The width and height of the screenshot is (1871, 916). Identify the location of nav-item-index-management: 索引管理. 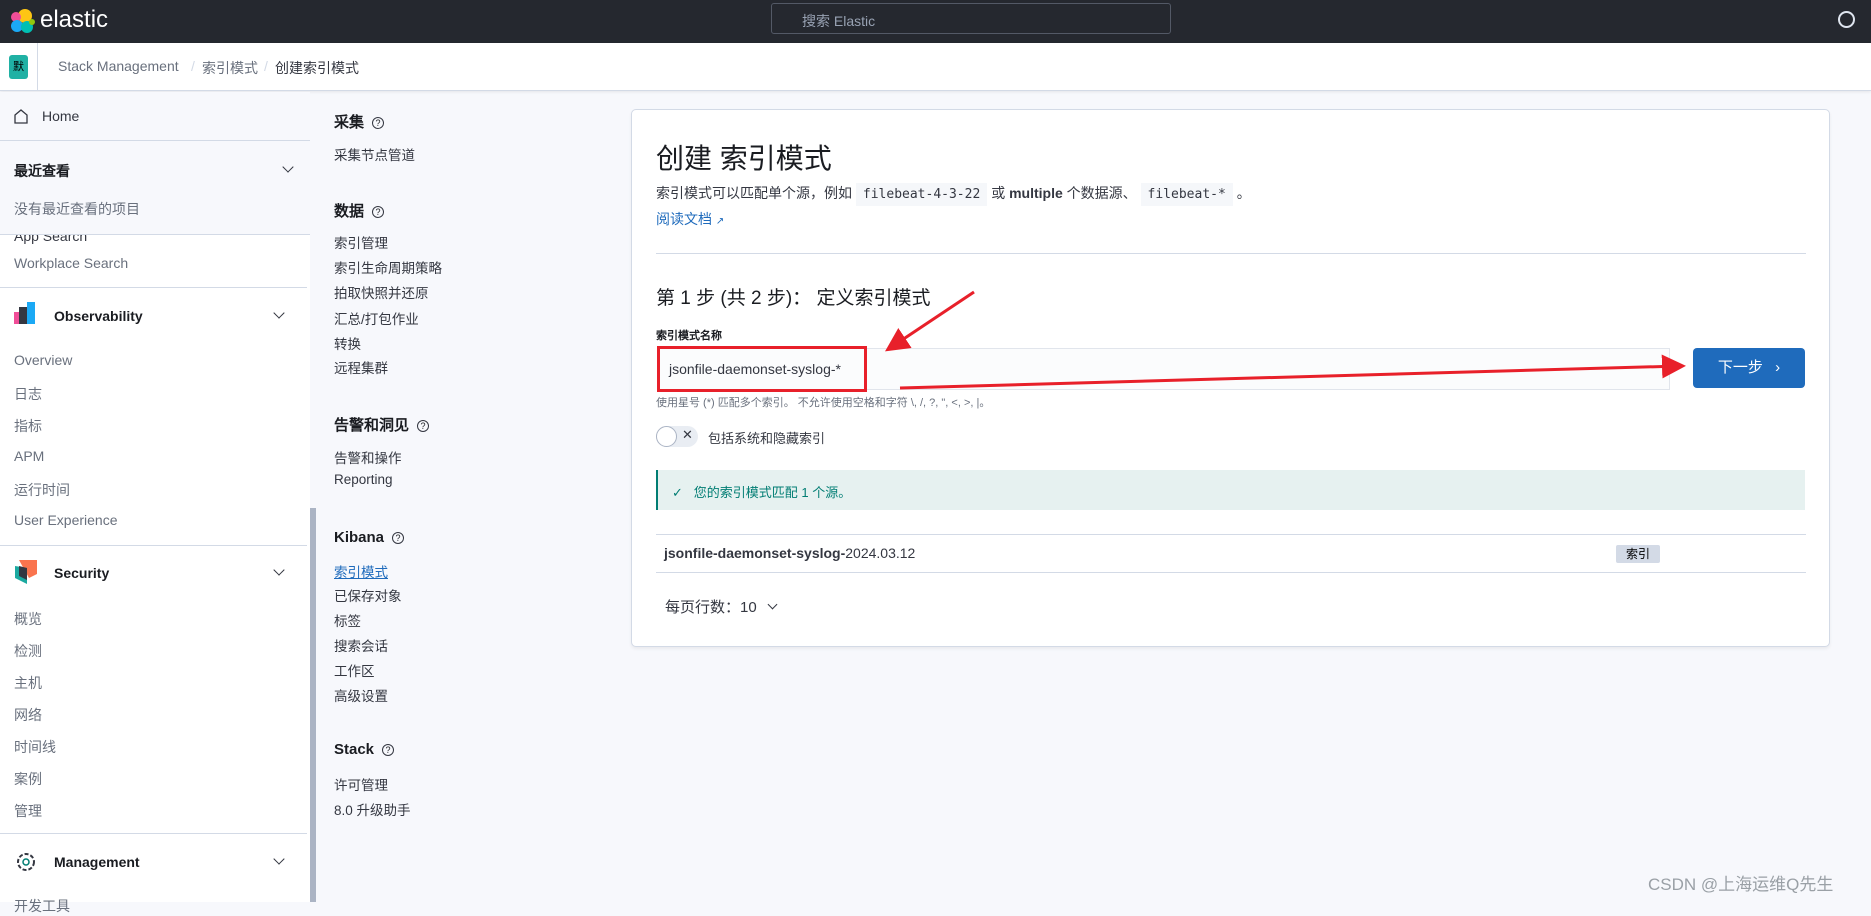
(361, 242).